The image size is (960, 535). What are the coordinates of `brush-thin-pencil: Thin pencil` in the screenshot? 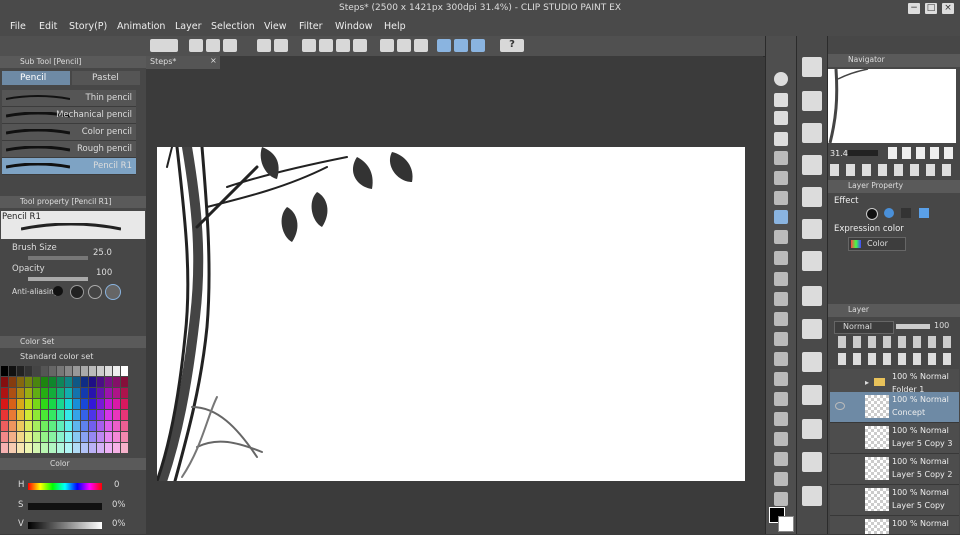 It's located at (69, 98).